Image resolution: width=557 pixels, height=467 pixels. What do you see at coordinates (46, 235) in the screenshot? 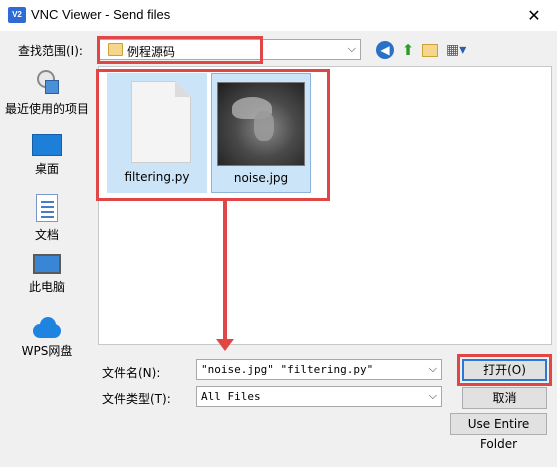
I see `place-label: 文档` at bounding box center [46, 235].